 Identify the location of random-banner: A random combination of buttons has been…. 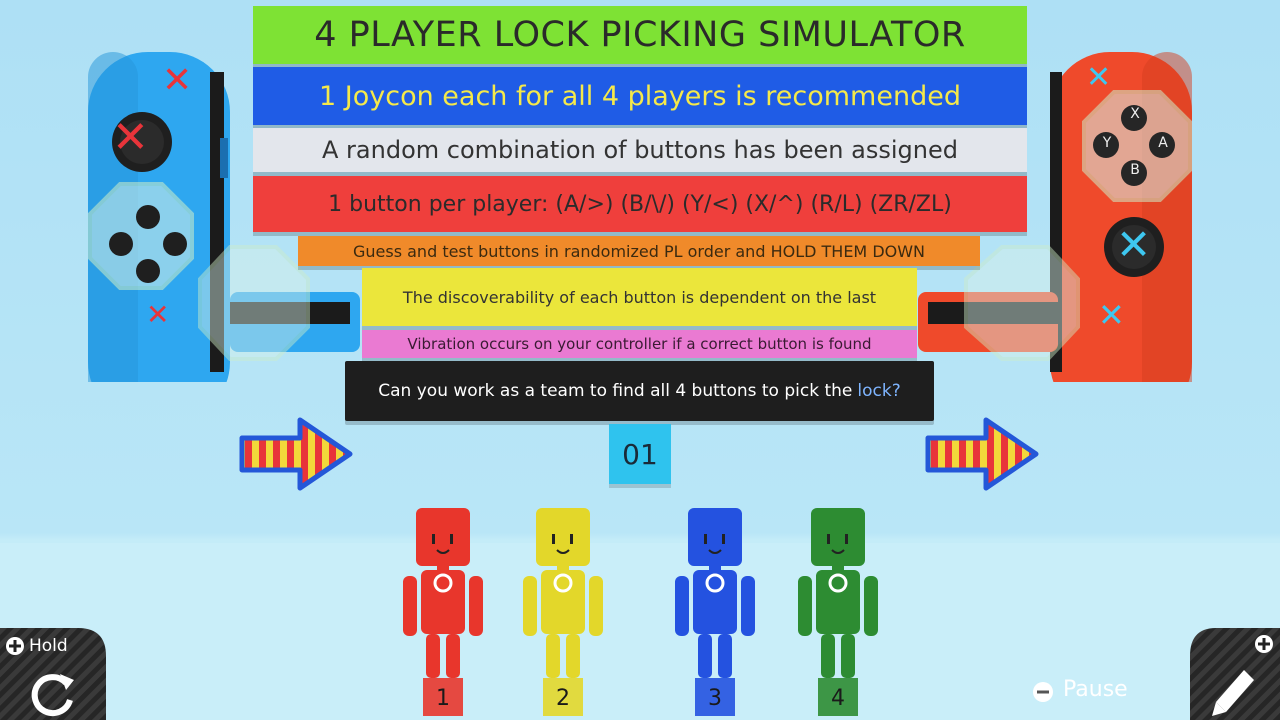
(640, 150).